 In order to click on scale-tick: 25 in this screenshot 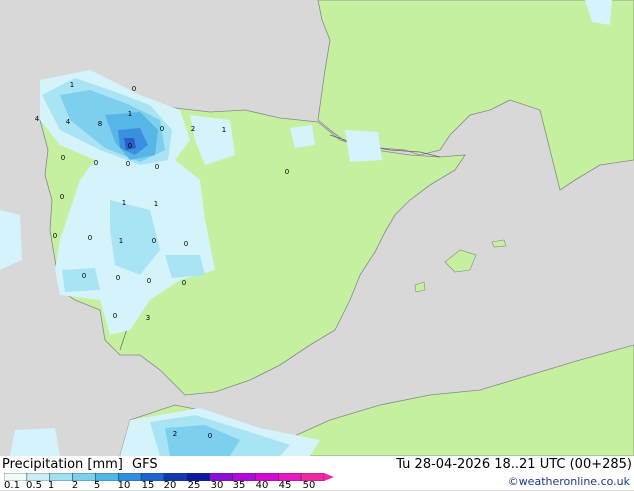, I will do `click(194, 485)`.